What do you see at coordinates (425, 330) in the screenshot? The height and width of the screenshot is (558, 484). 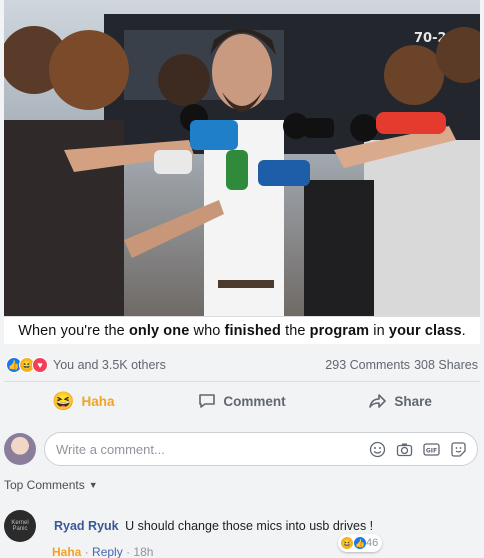 I see `caption-emphasis: your class` at bounding box center [425, 330].